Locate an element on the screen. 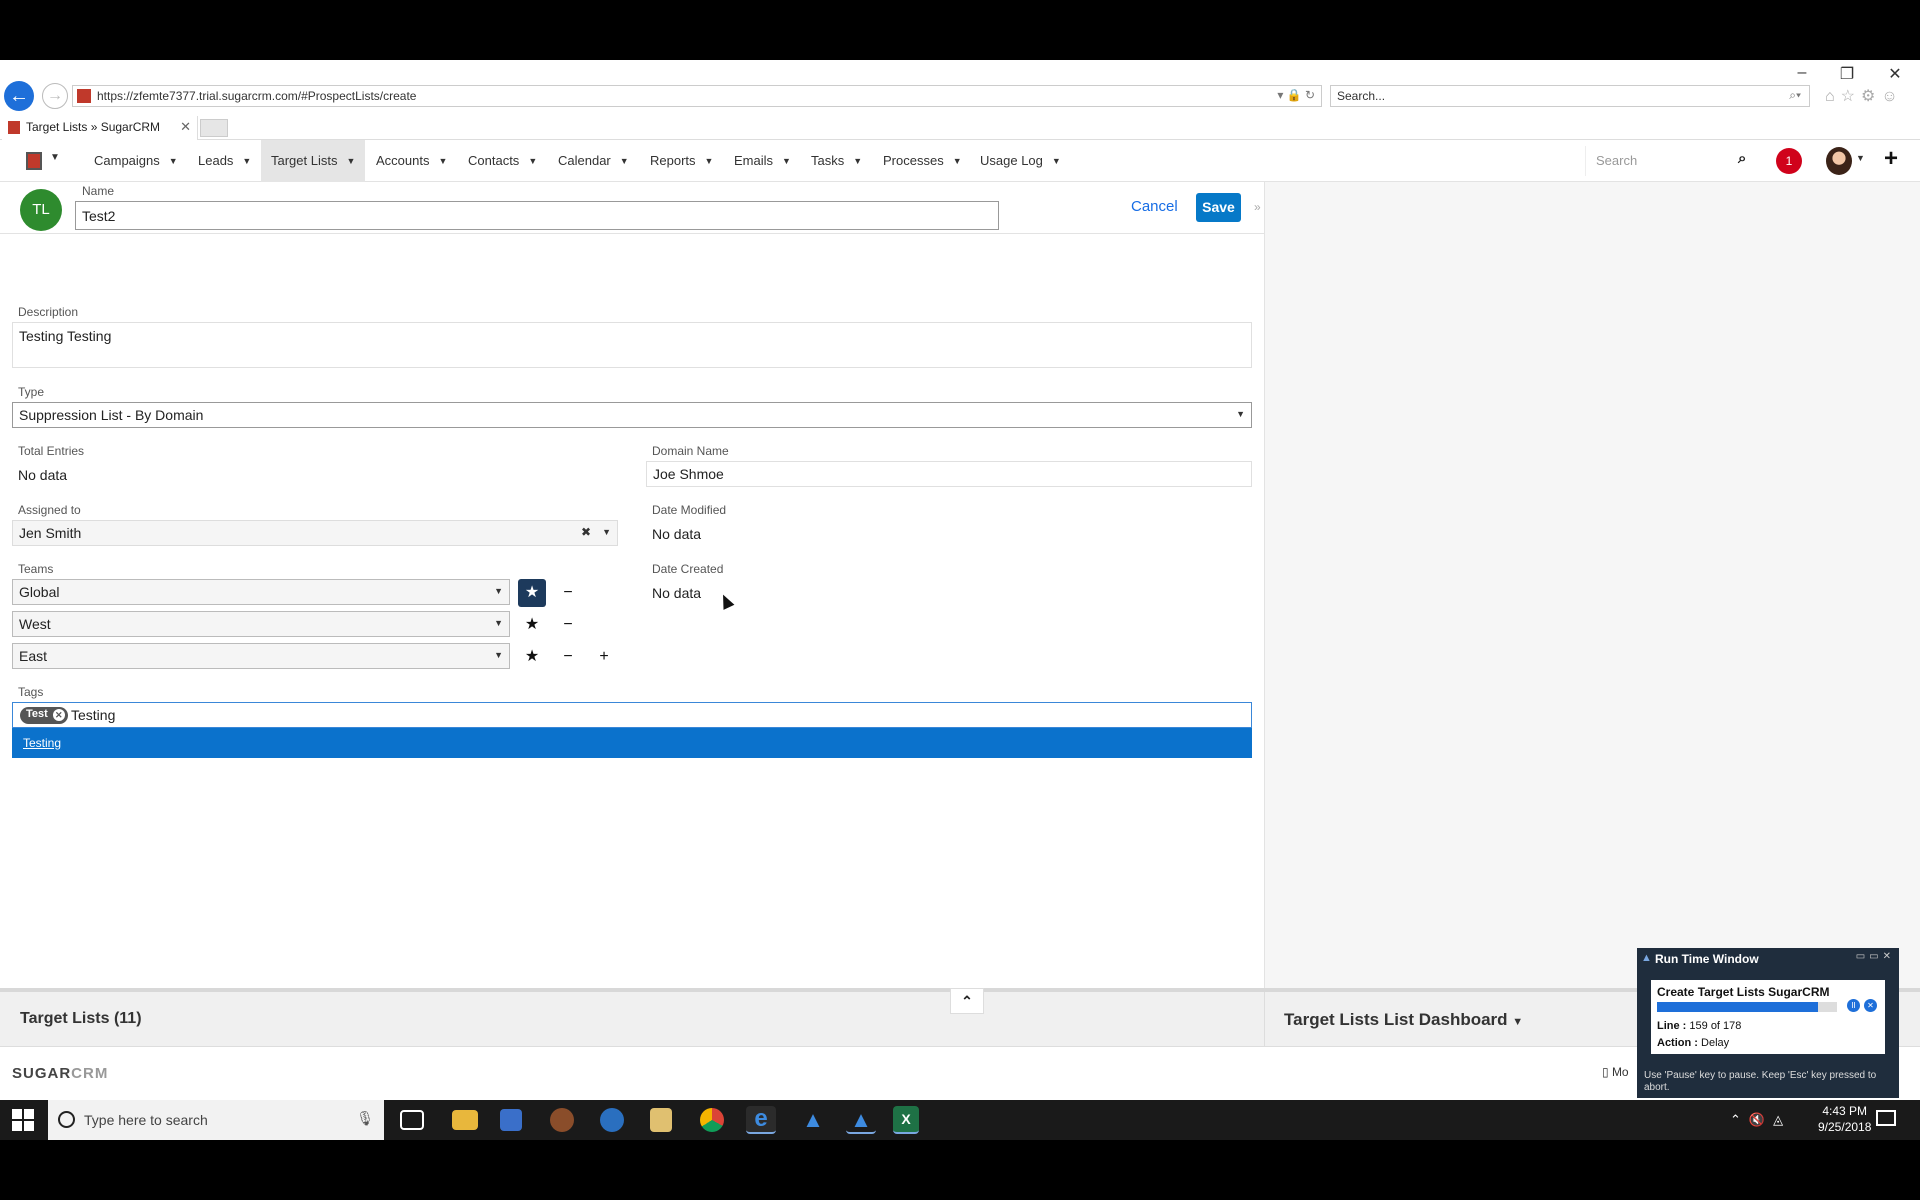 This screenshot has height=1200, width=1920. dashboard-title: Target Lists List Dashboard ▼ is located at coordinates (1403, 1020).